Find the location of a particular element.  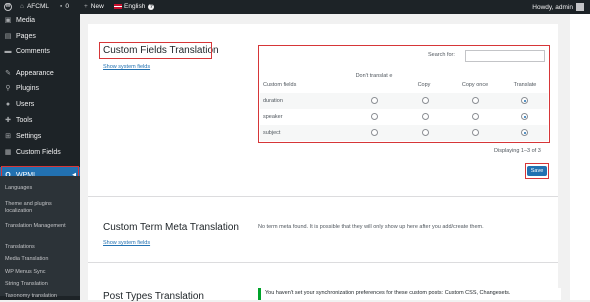

language-label: English is located at coordinates (135, 6).